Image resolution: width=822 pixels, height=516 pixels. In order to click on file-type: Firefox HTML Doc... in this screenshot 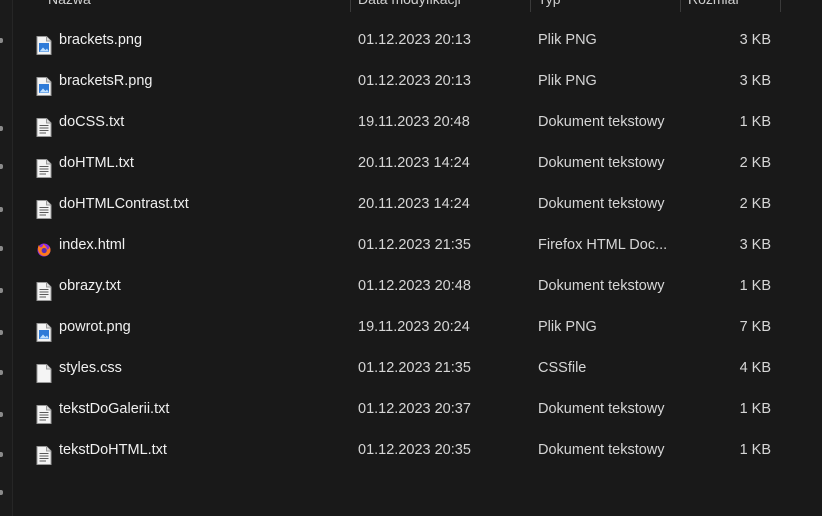, I will do `click(603, 245)`.